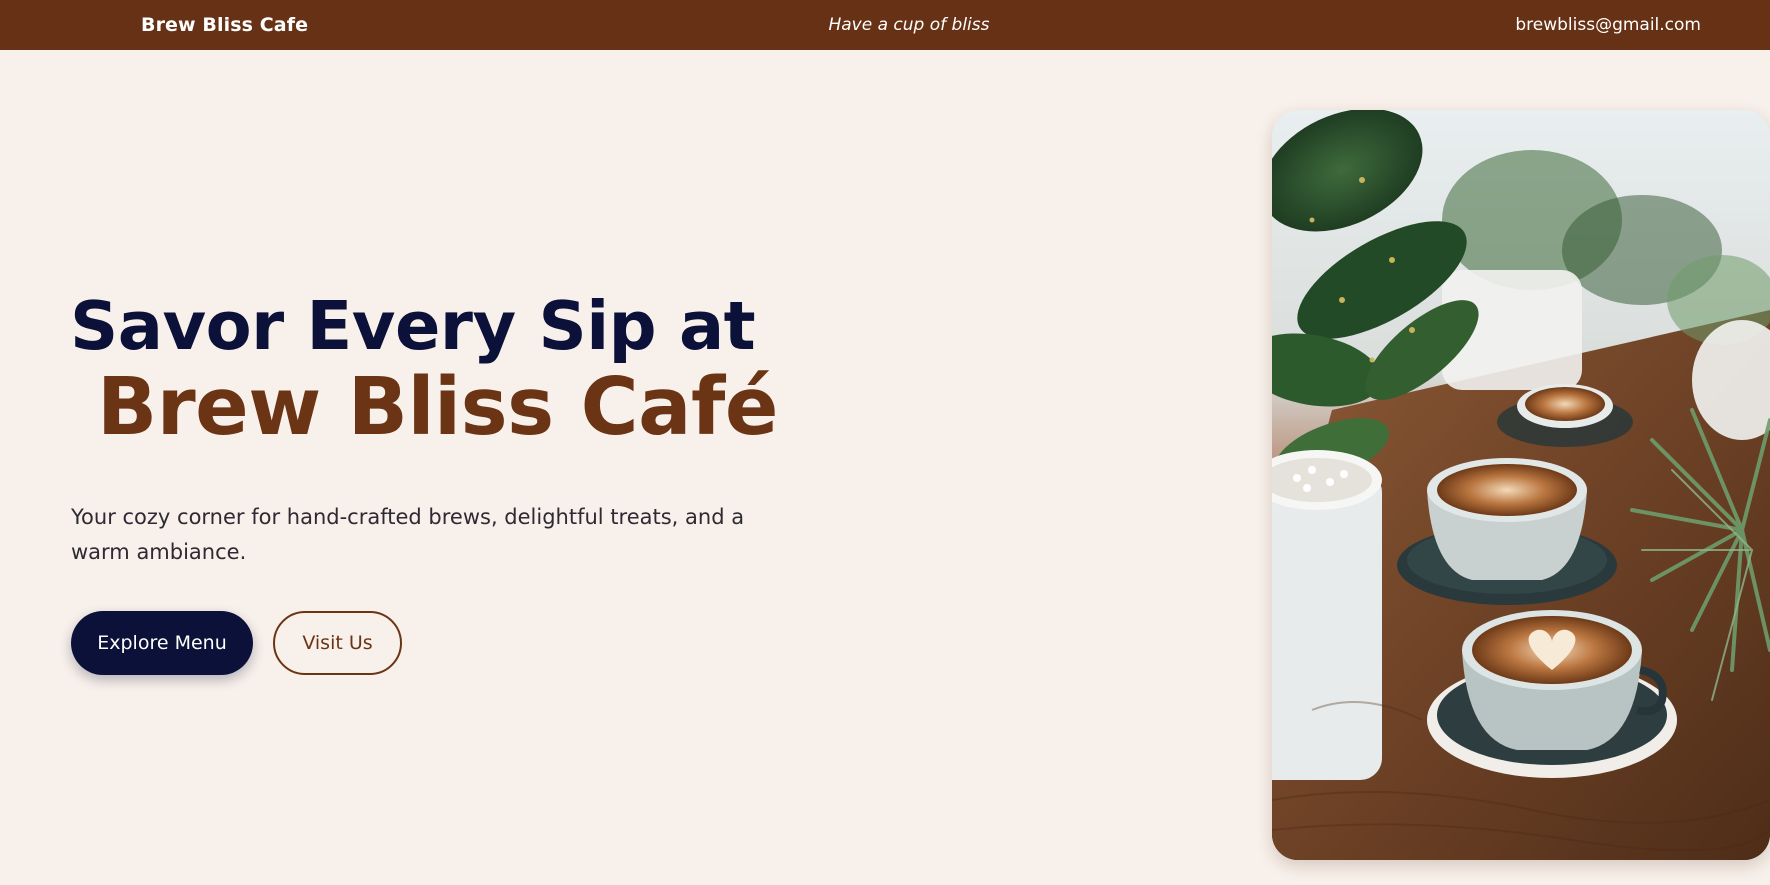 The width and height of the screenshot is (1770, 885). I want to click on contact-email: brewbliss@gmail.com, so click(1608, 25).